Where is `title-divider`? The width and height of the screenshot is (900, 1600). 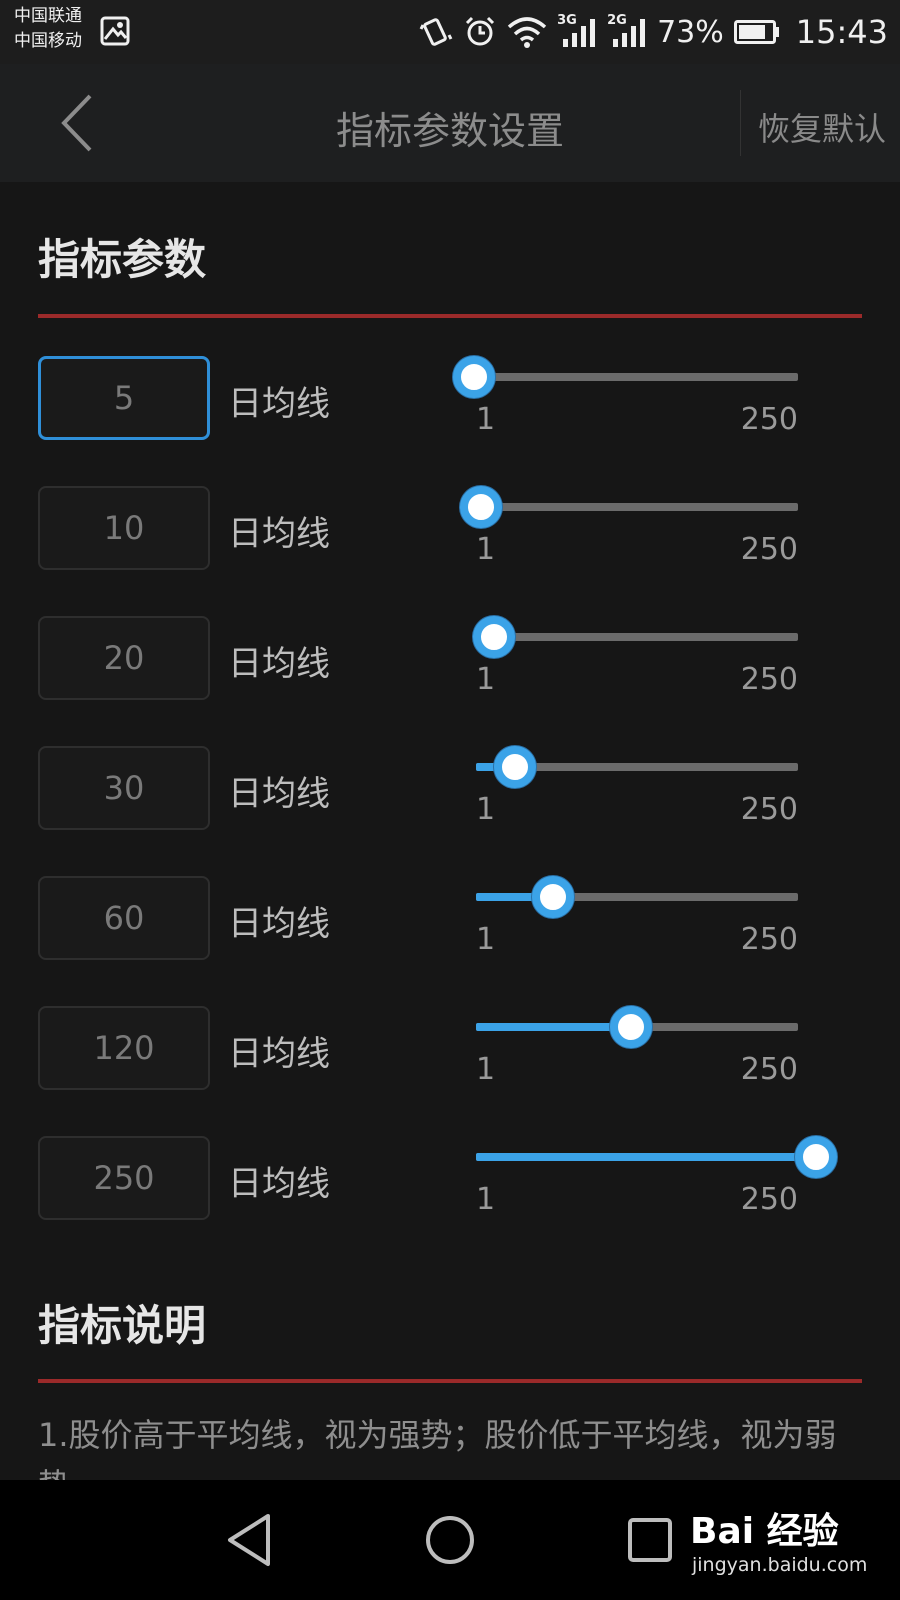 title-divider is located at coordinates (740, 123).